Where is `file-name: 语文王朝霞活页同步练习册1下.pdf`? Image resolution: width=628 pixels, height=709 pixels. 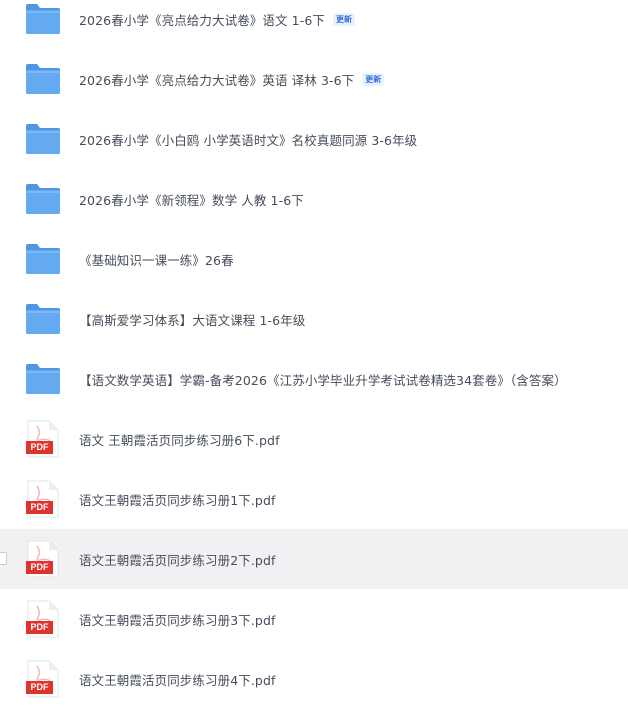 file-name: 语文王朝霞活页同步练习册1下.pdf is located at coordinates (177, 499).